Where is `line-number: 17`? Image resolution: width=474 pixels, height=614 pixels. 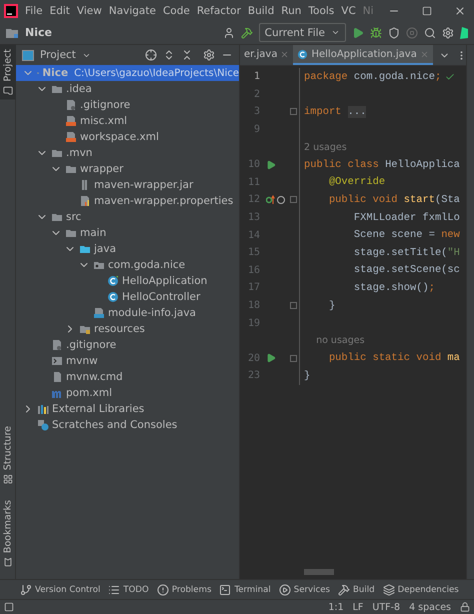
line-number: 17 is located at coordinates (253, 288).